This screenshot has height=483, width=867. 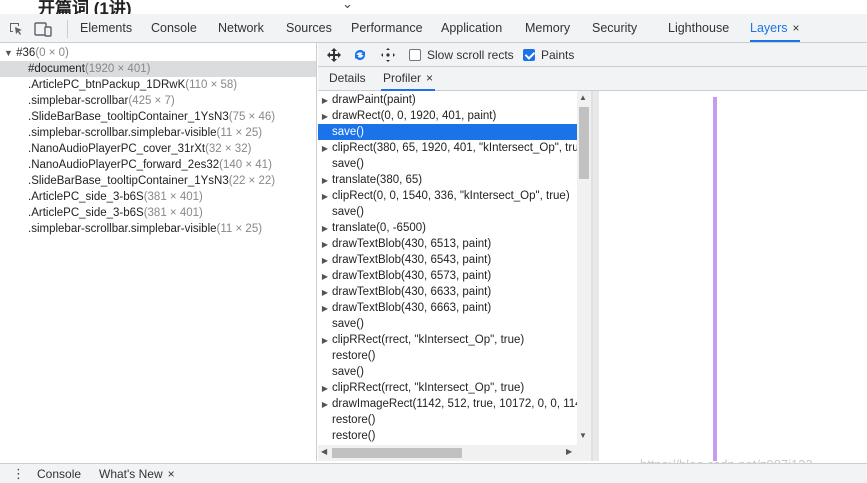 What do you see at coordinates (447, 180) in the screenshot?
I see `paint-command-row: ▶ translate(380, 65)` at bounding box center [447, 180].